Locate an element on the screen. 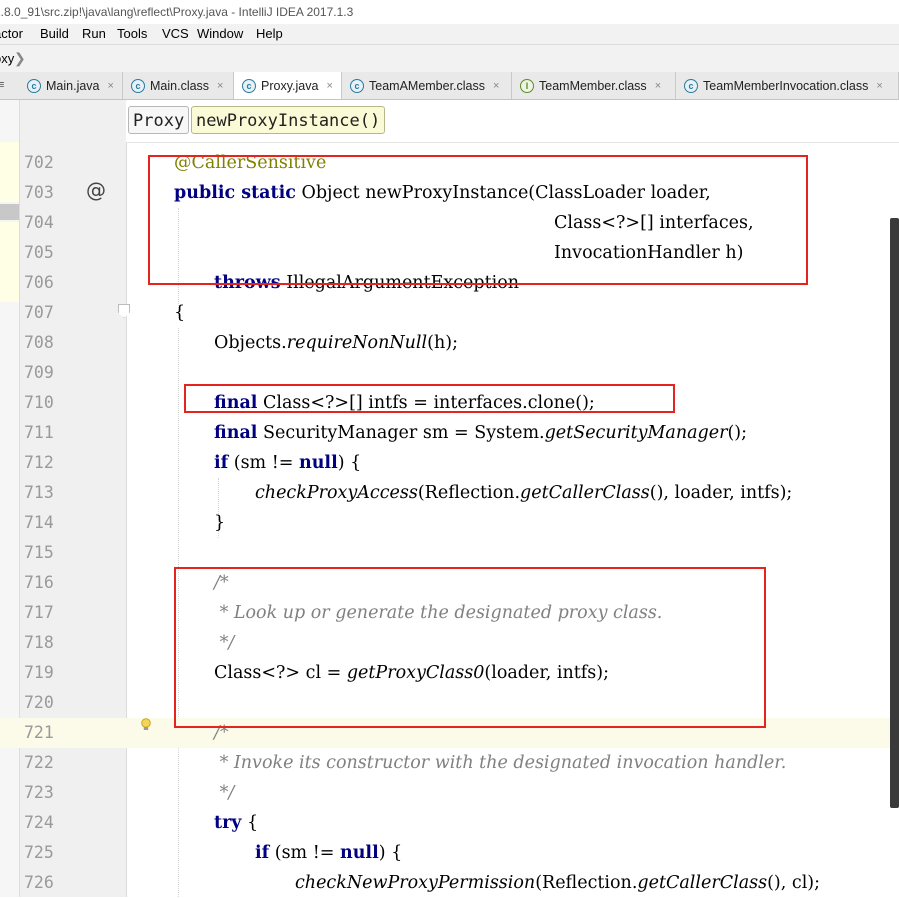 This screenshot has height=898, width=899. tab-label: TeamMemberInvocation.class is located at coordinates (786, 85).